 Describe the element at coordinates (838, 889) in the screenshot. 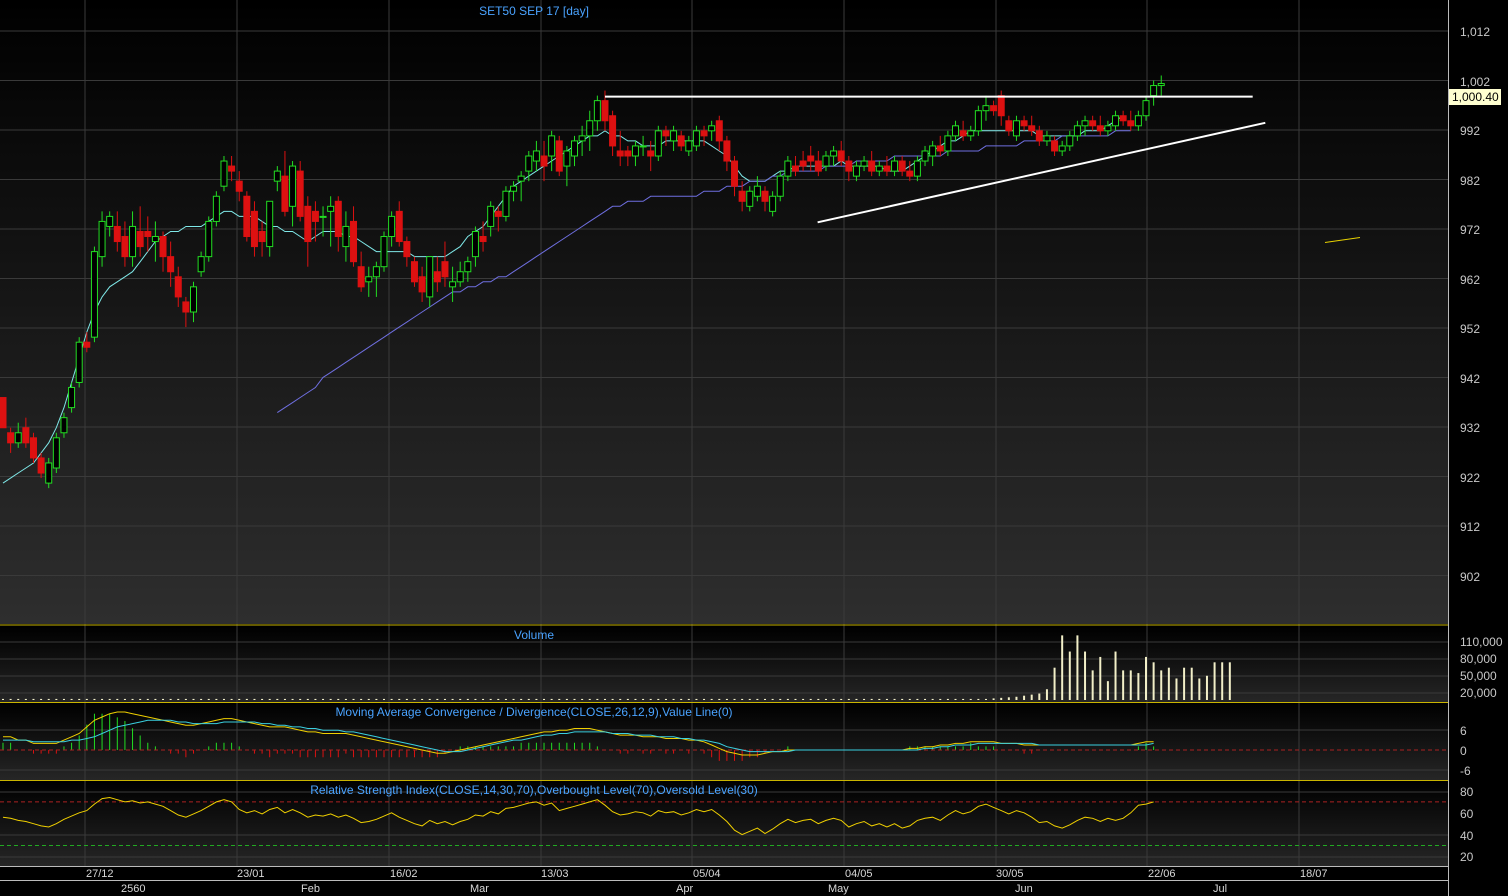

I see `month-label: May` at that location.